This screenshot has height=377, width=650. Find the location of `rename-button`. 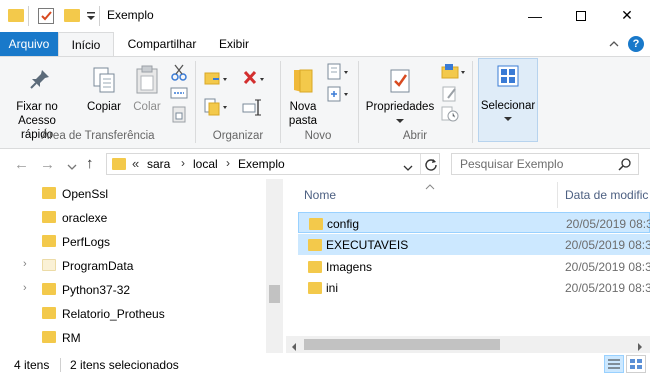

rename-button is located at coordinates (253, 107).